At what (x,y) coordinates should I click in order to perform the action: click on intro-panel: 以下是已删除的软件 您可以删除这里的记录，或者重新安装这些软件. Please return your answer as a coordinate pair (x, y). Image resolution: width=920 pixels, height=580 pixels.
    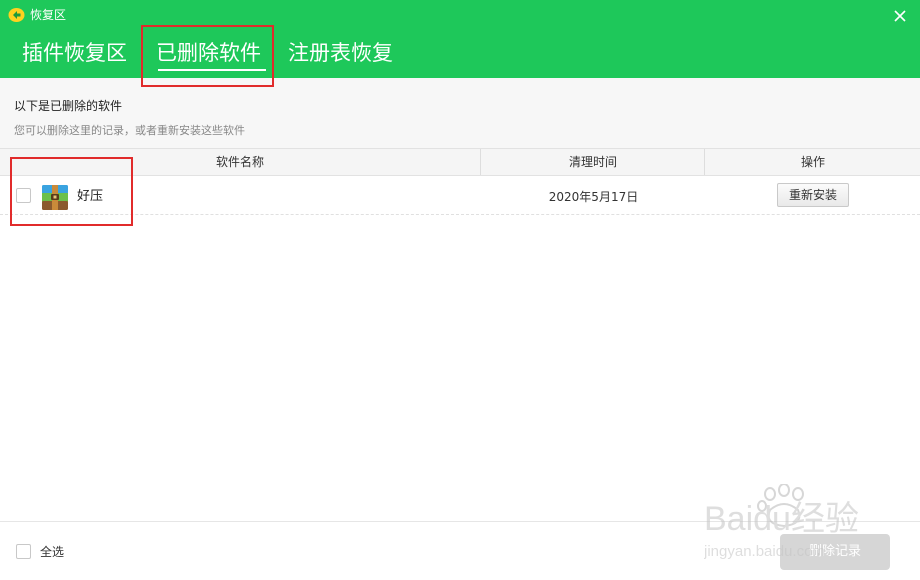
    Looking at the image, I should click on (460, 113).